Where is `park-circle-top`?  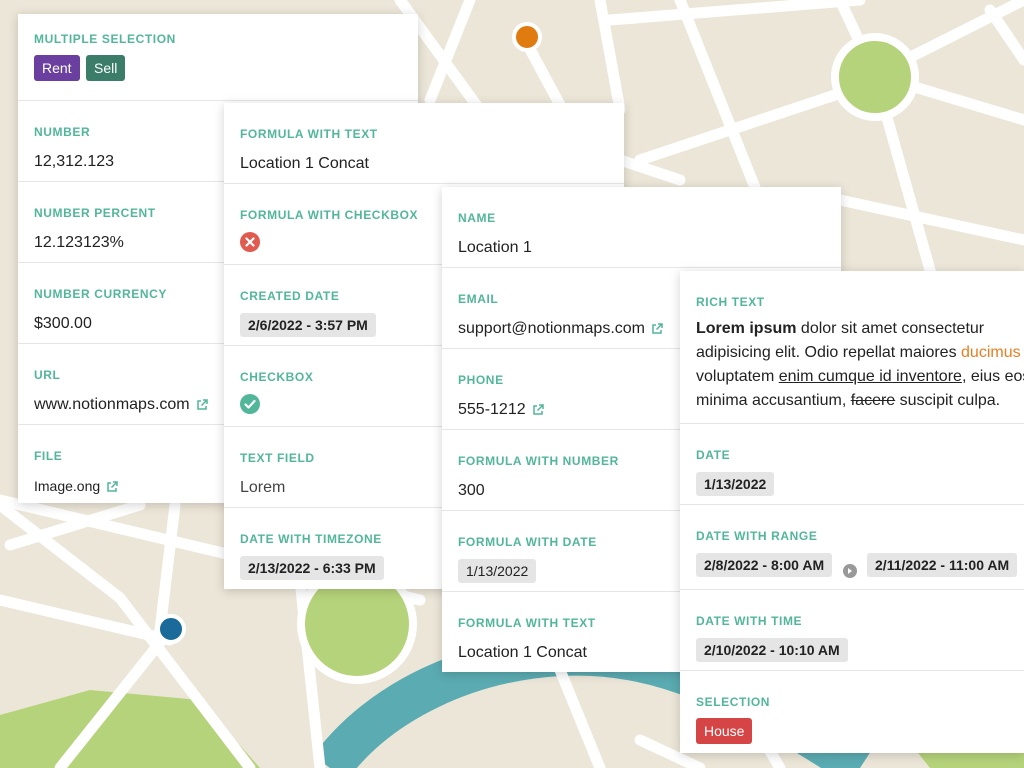
park-circle-top is located at coordinates (875, 77).